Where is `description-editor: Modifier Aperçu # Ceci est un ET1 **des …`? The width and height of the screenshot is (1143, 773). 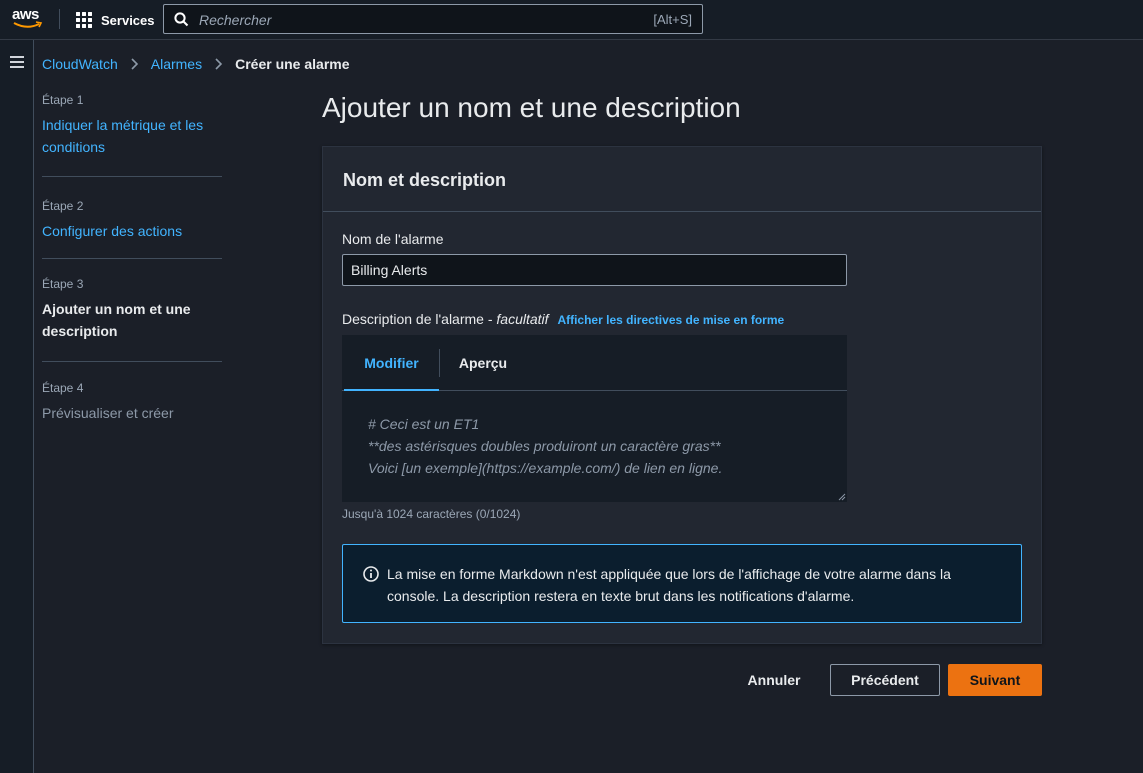 description-editor: Modifier Aperçu # Ceci est un ET1 **des … is located at coordinates (594, 418).